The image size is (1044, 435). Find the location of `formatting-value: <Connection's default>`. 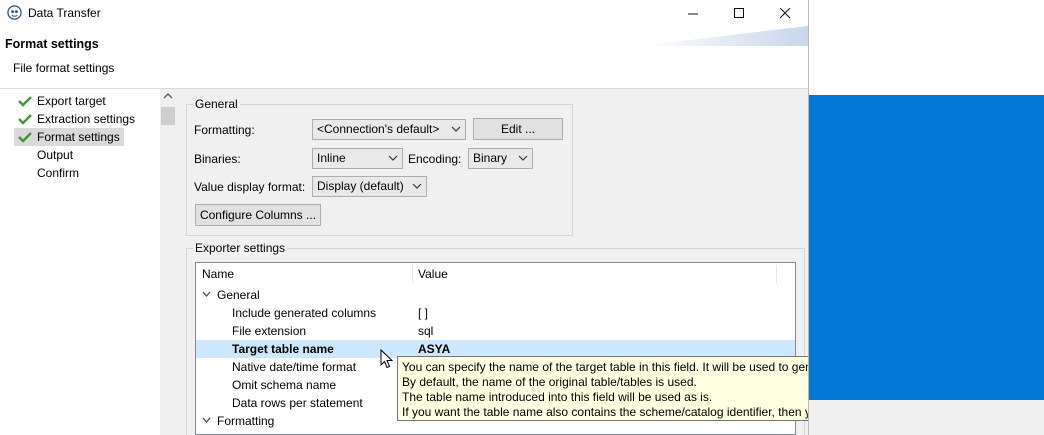

formatting-value: <Connection's default> is located at coordinates (378, 129).